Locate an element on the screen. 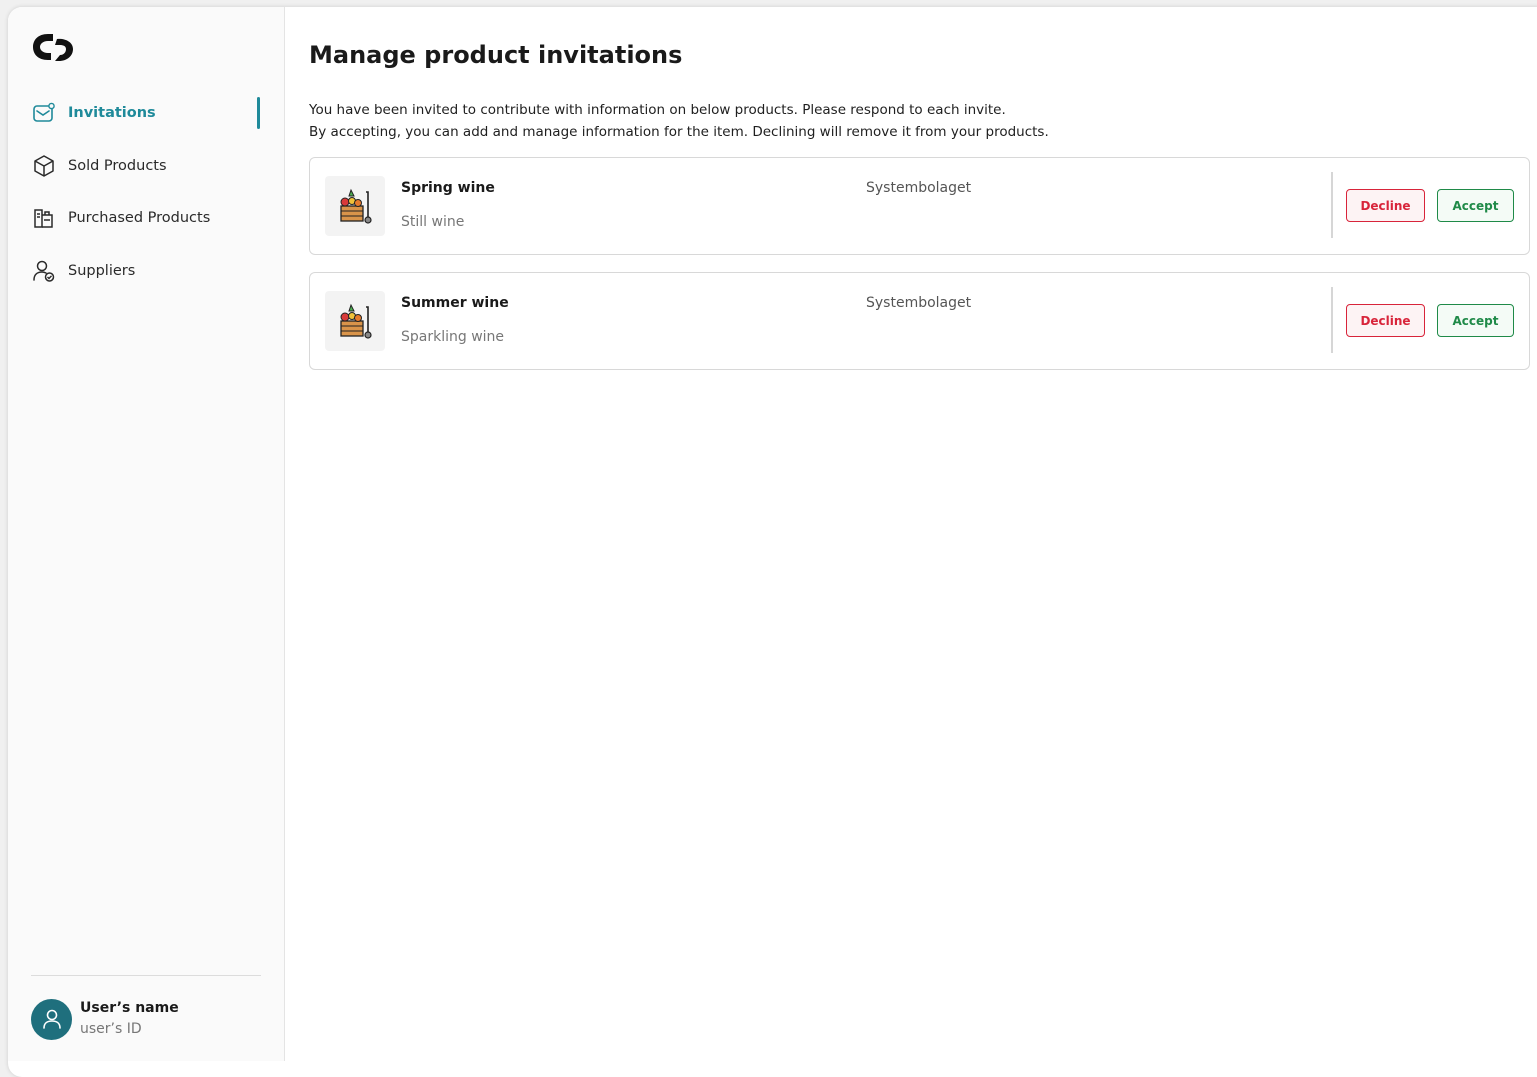 Image resolution: width=1537 pixels, height=1077 pixels. product-name: Summer wine is located at coordinates (455, 303).